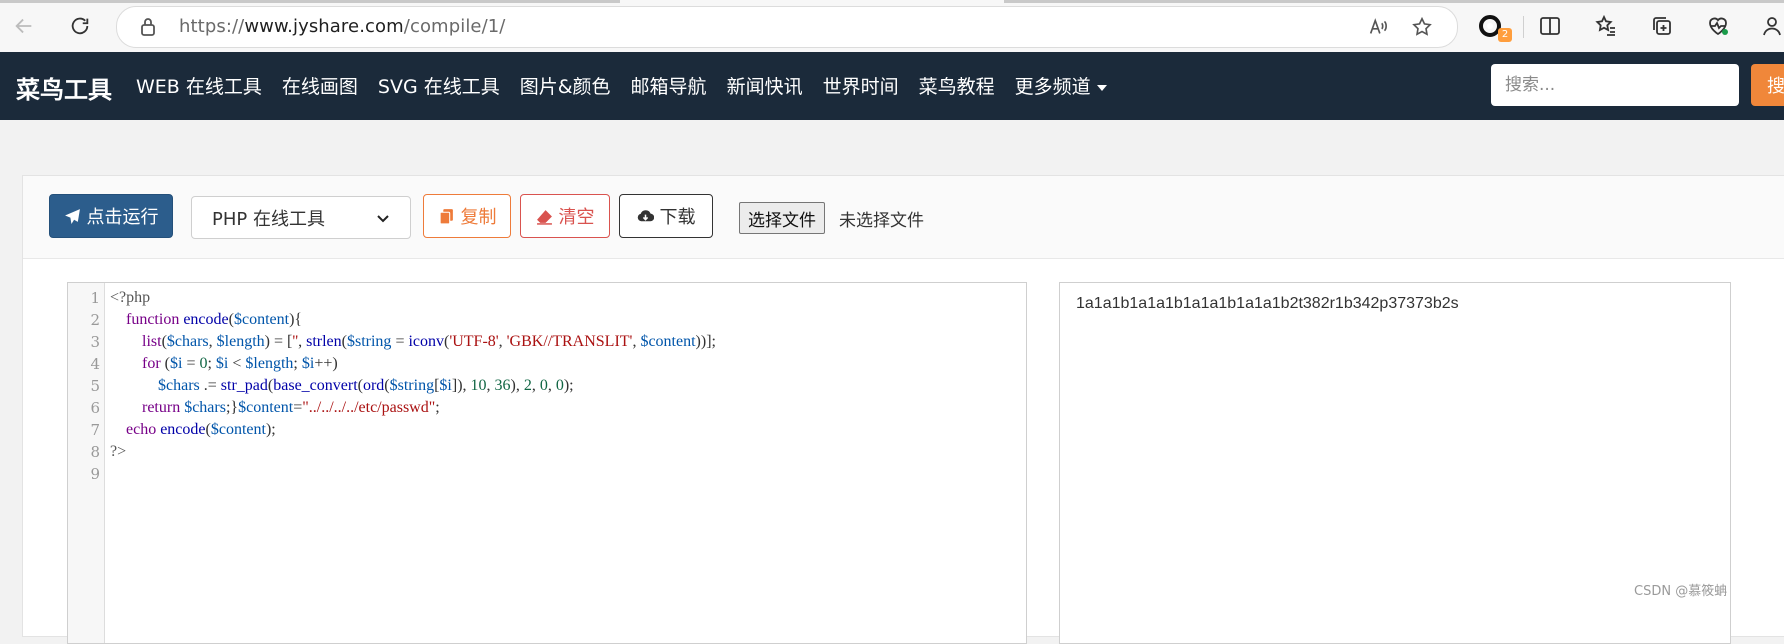 The image size is (1784, 644). Describe the element at coordinates (95, 452) in the screenshot. I see `line-number: 8` at that location.